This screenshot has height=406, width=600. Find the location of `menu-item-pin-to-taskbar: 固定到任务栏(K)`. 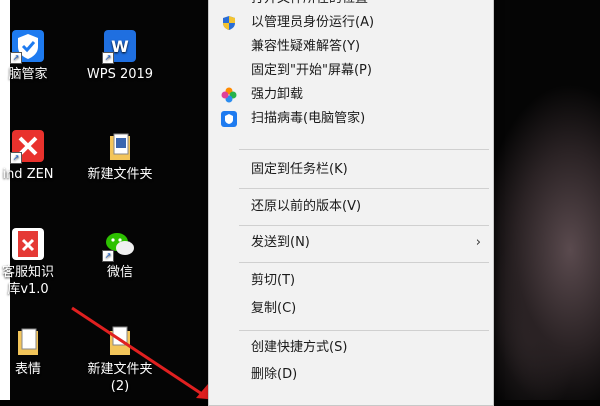

menu-item-pin-to-taskbar: 固定到任务栏(K) is located at coordinates (351, 170).